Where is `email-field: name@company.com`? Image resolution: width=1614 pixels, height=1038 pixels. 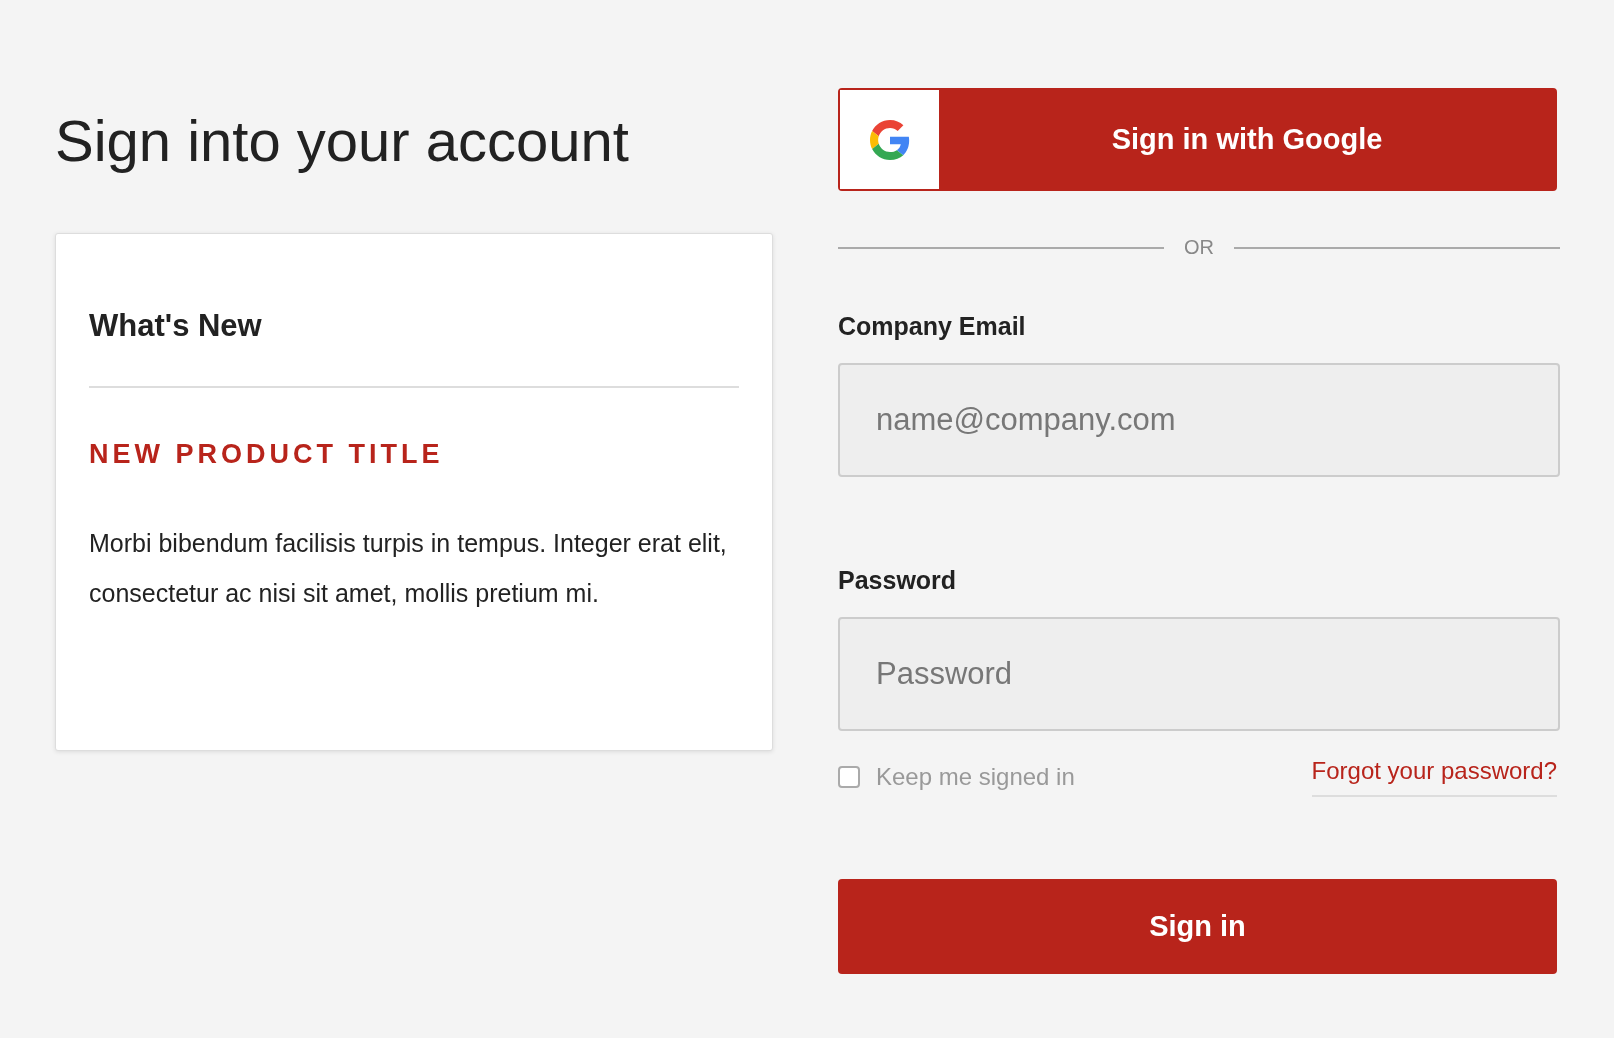 email-field: name@company.com is located at coordinates (1199, 420).